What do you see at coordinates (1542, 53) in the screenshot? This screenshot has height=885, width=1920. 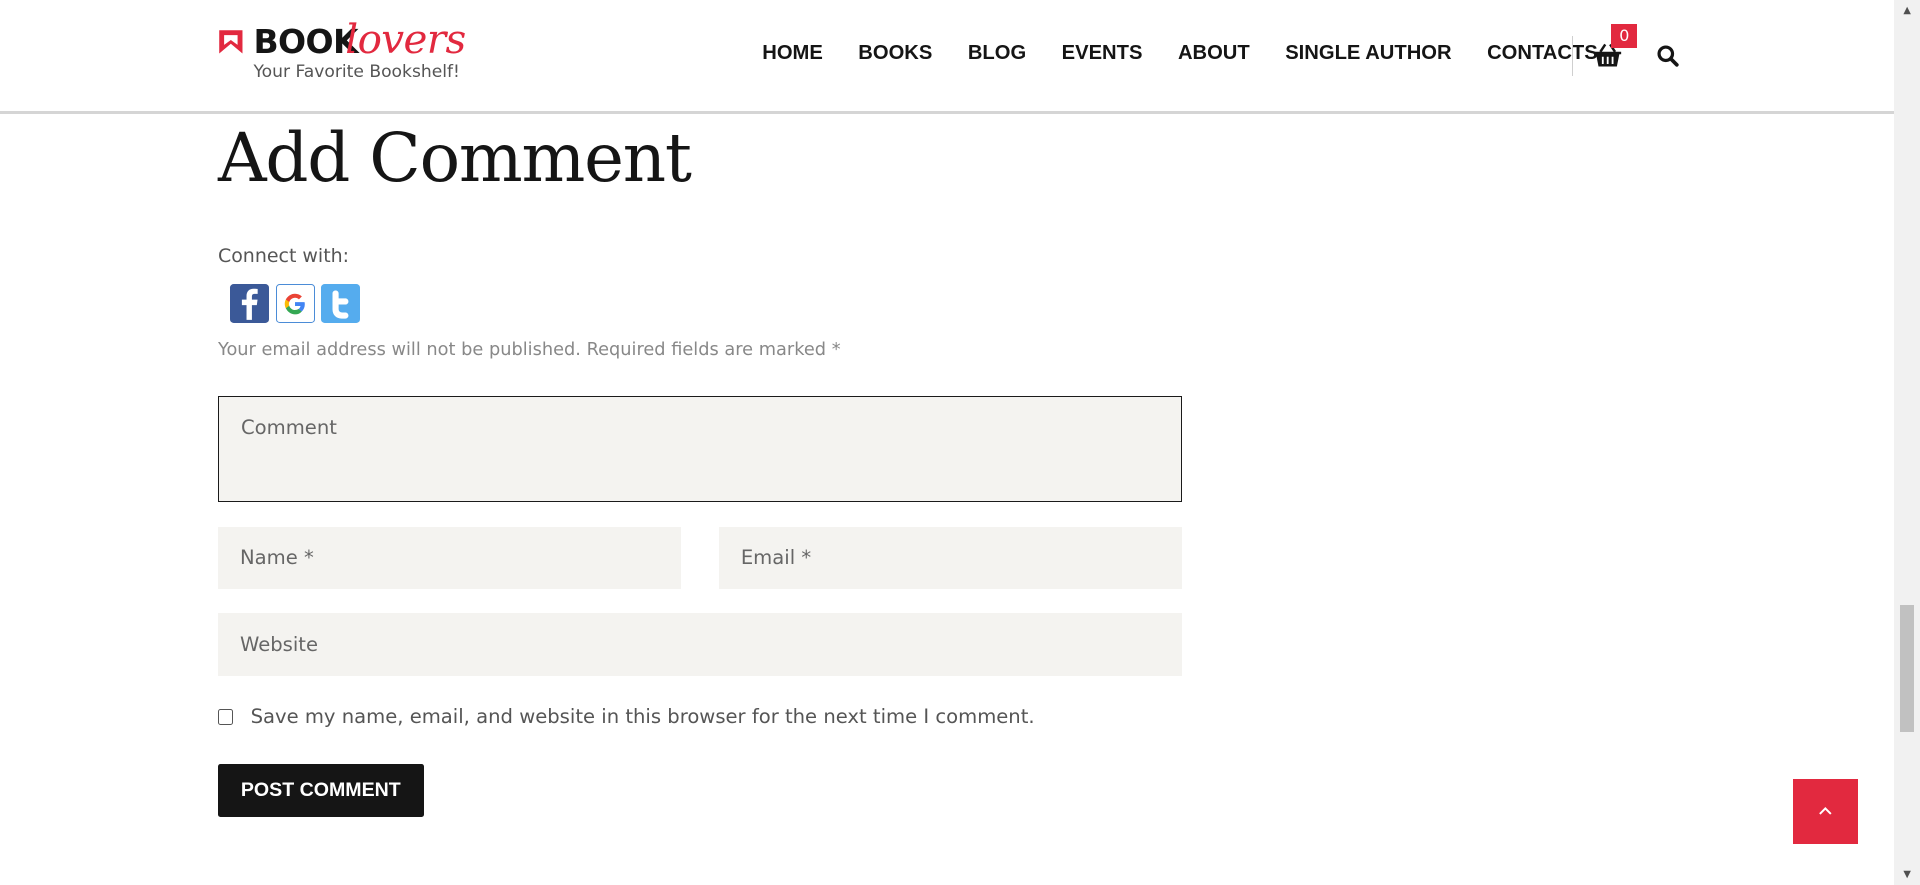 I see `nav-contacts: CONTACTS` at bounding box center [1542, 53].